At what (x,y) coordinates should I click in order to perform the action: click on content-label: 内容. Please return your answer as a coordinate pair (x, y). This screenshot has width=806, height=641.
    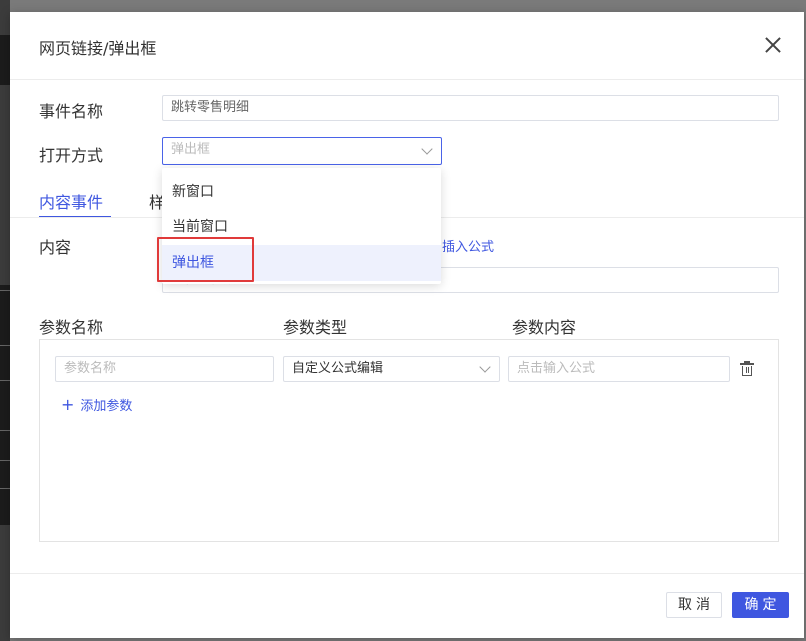
    Looking at the image, I should click on (55, 247).